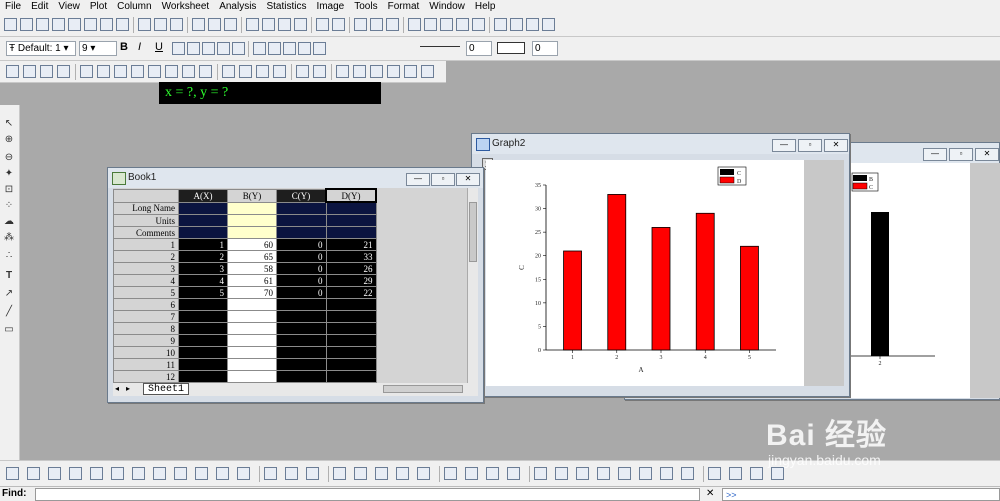  Describe the element at coordinates (203, 244) in the screenshot. I see `cell-a: 1` at that location.